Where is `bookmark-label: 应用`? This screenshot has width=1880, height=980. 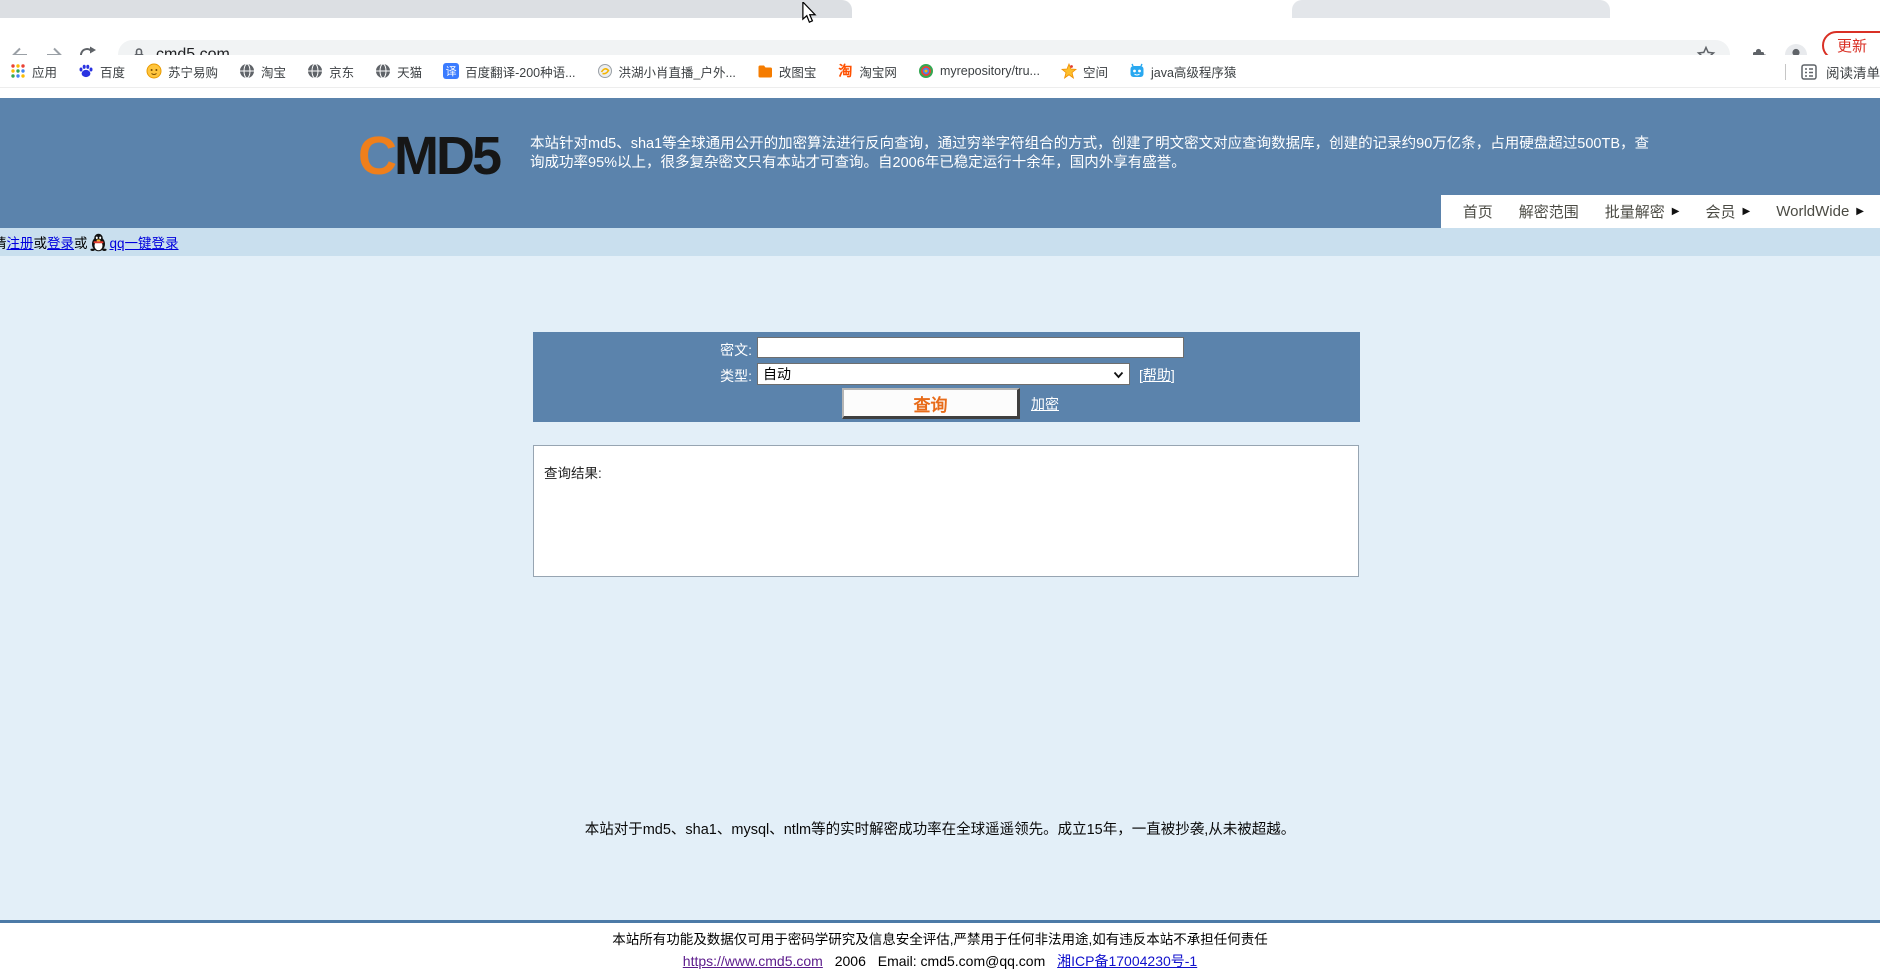 bookmark-label: 应用 is located at coordinates (45, 72).